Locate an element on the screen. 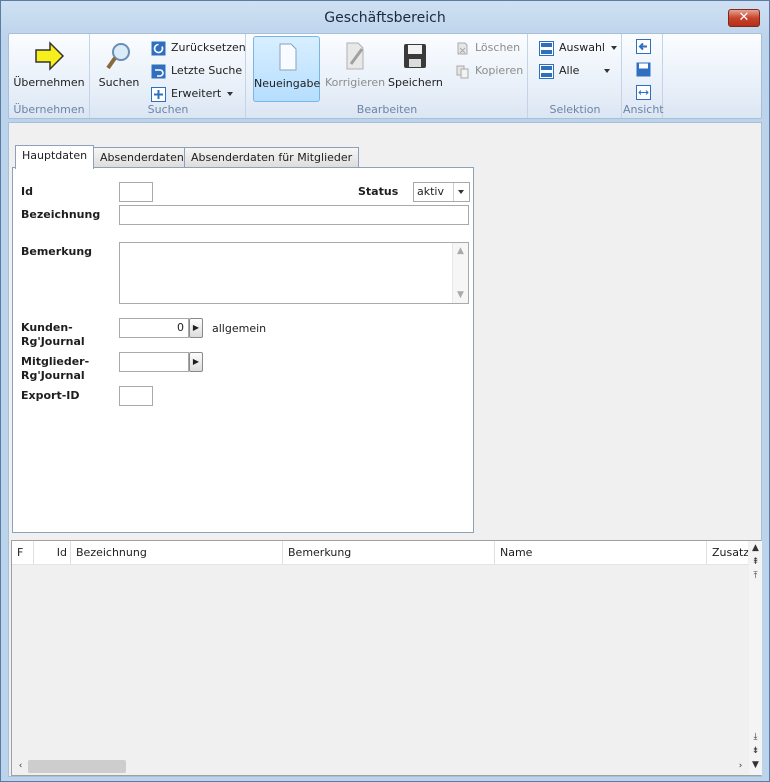 The height and width of the screenshot is (782, 770). alle-label: Alle is located at coordinates (569, 70).